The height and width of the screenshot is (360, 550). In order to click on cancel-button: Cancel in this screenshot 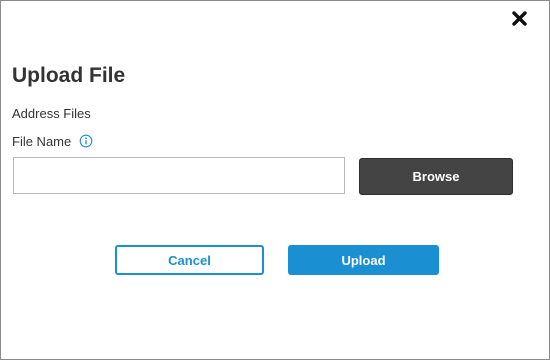, I will do `click(189, 260)`.